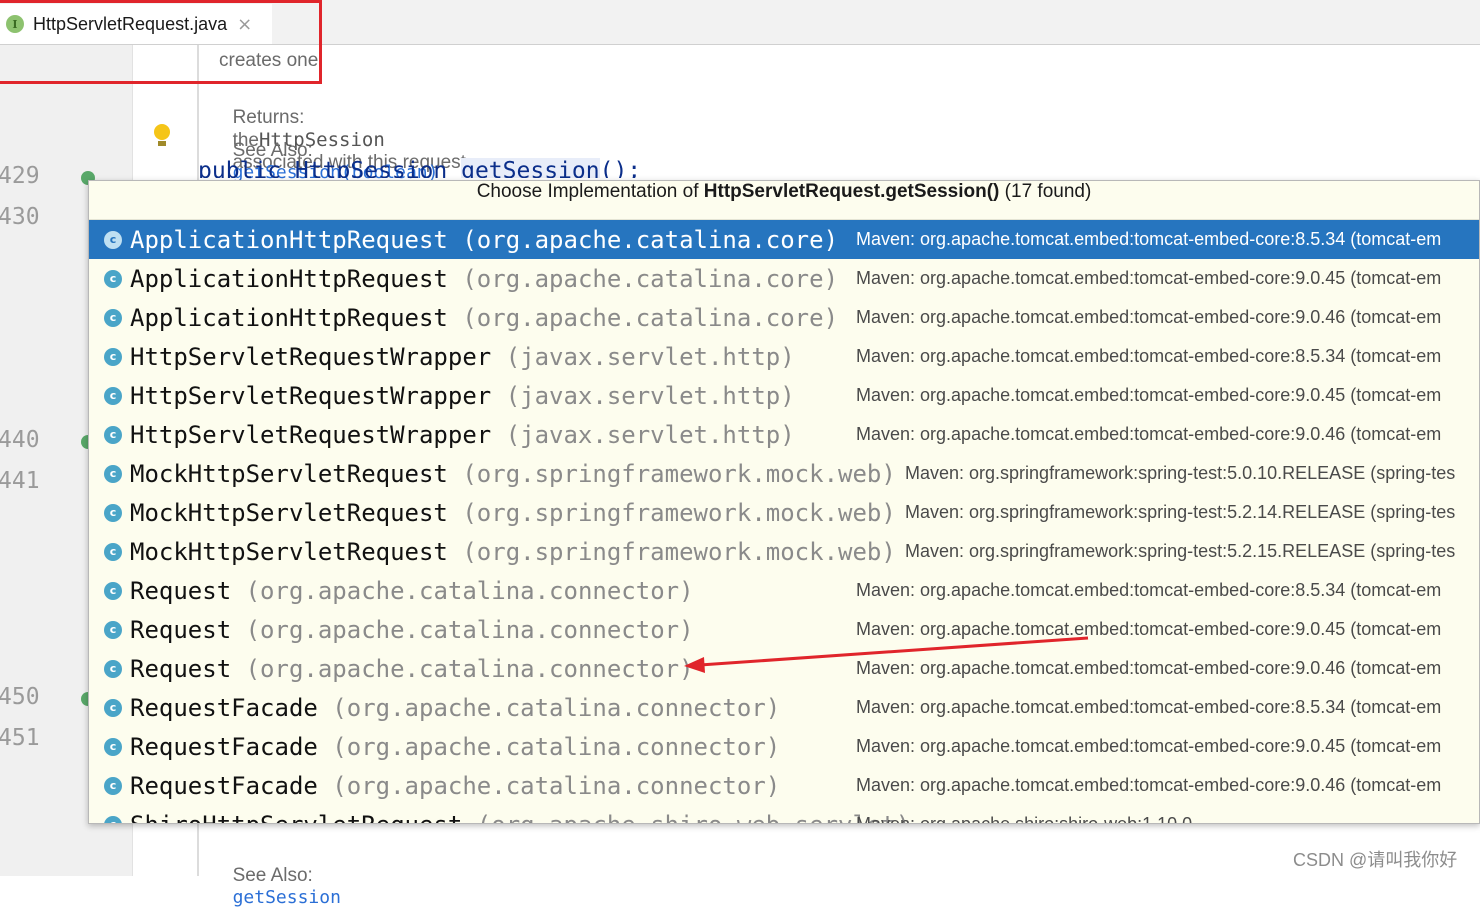 The image size is (1480, 909). Describe the element at coordinates (162, 135) in the screenshot. I see `lightbulb-icon` at that location.